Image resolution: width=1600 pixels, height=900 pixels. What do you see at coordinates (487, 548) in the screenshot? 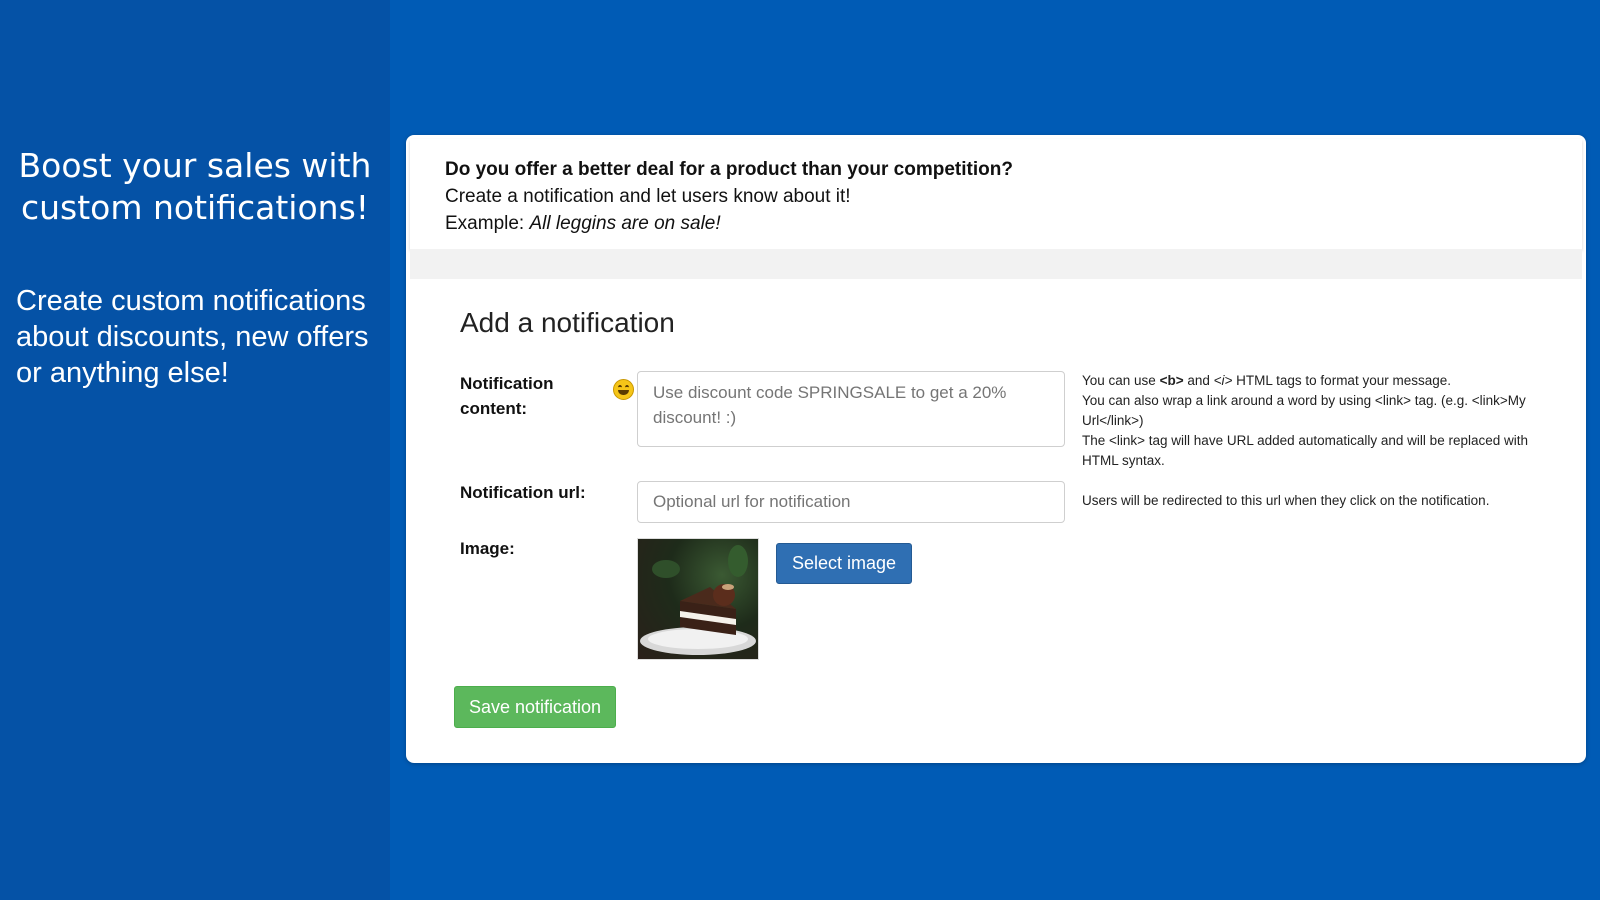
I see `image-label: Image:` at bounding box center [487, 548].